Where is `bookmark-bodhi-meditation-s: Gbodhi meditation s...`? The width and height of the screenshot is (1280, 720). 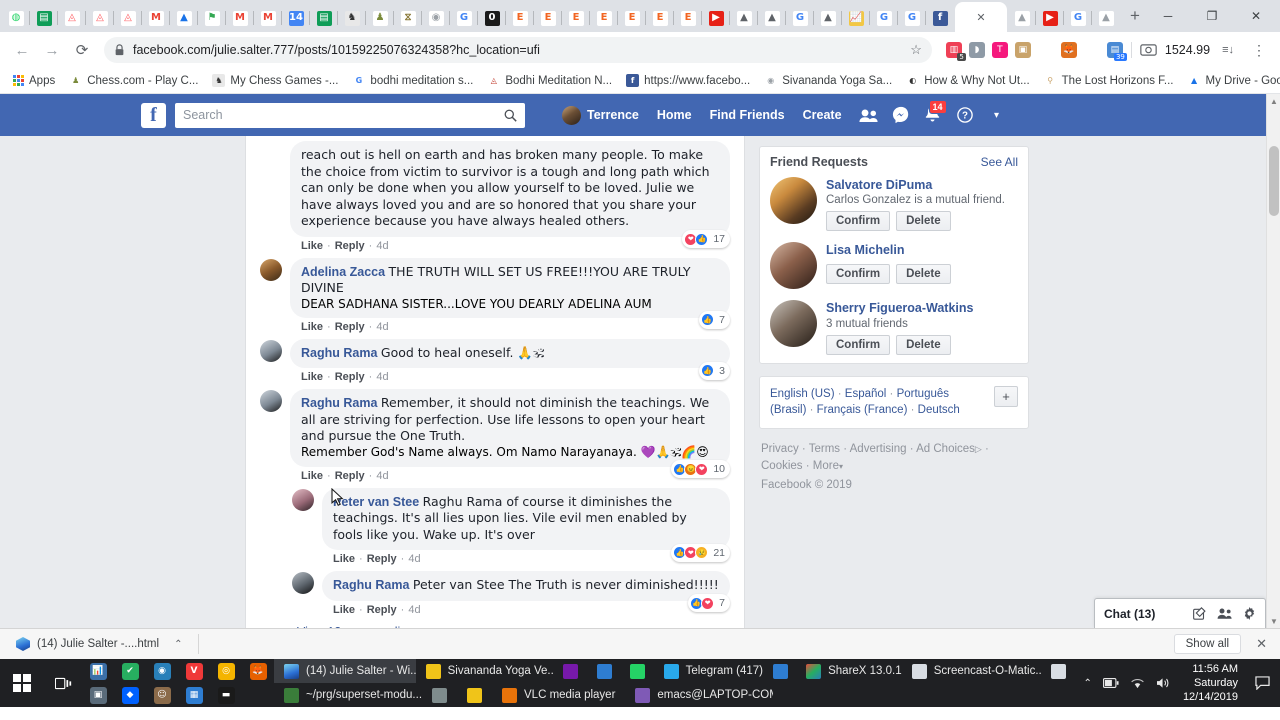 bookmark-bodhi-meditation-s: Gbodhi meditation s... is located at coordinates (412, 80).